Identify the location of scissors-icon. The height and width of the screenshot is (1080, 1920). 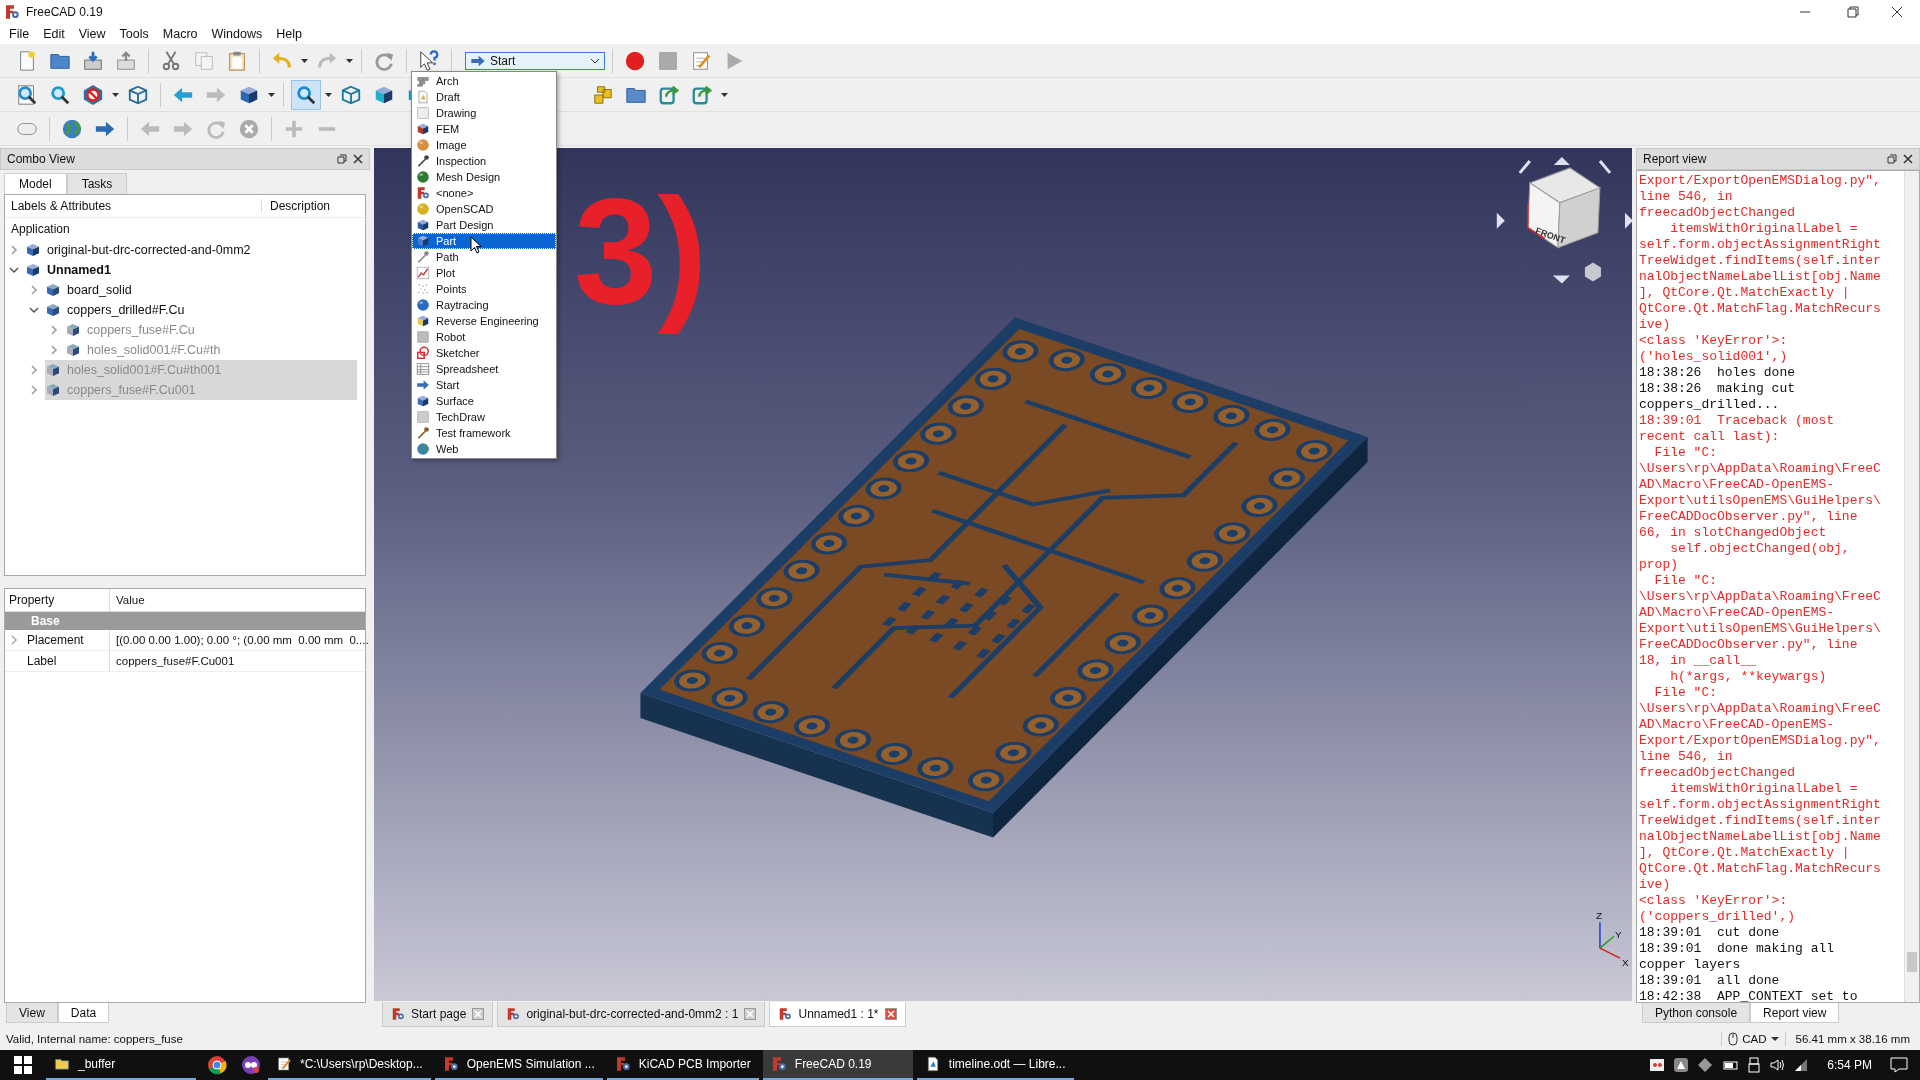
(171, 60).